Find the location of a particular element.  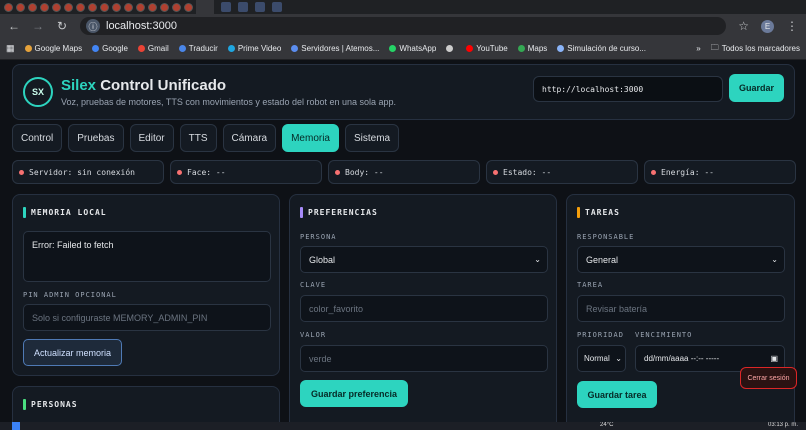

priority-select: Normal ⌄ is located at coordinates (601, 358).